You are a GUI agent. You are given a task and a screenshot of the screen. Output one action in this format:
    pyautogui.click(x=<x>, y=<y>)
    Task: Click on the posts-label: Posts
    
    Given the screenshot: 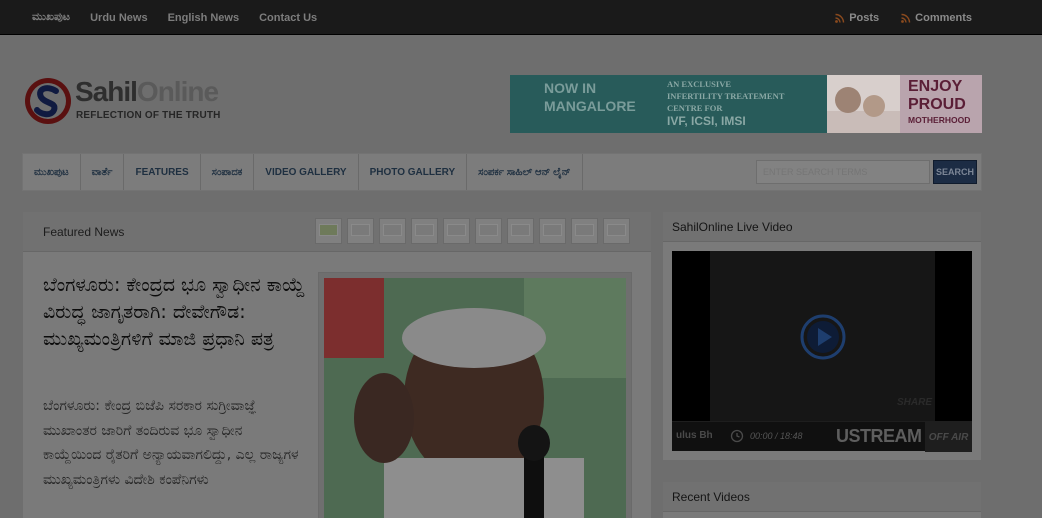 What is the action you would take?
    pyautogui.click(x=864, y=17)
    